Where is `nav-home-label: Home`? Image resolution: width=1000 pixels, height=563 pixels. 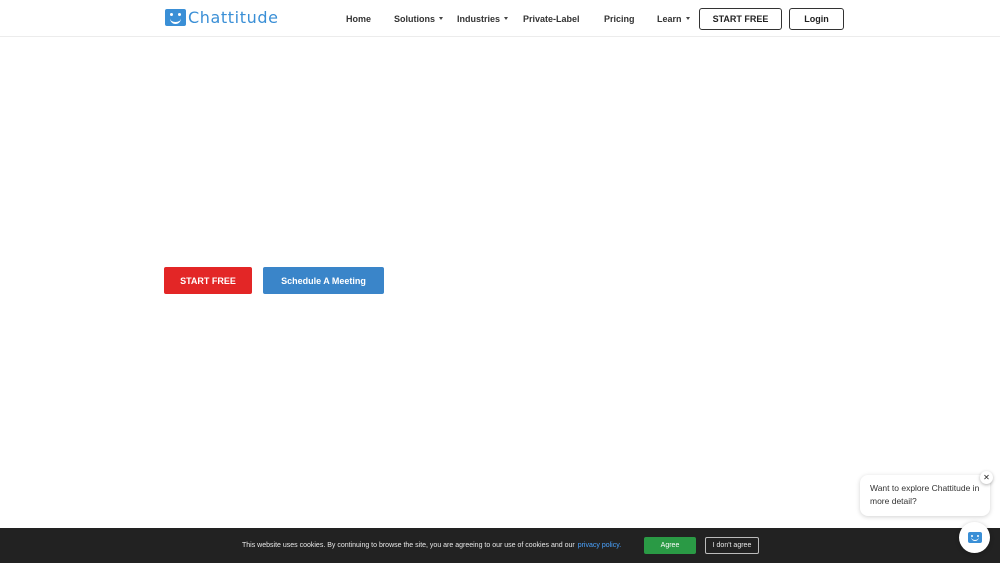
nav-home-label: Home is located at coordinates (359, 18).